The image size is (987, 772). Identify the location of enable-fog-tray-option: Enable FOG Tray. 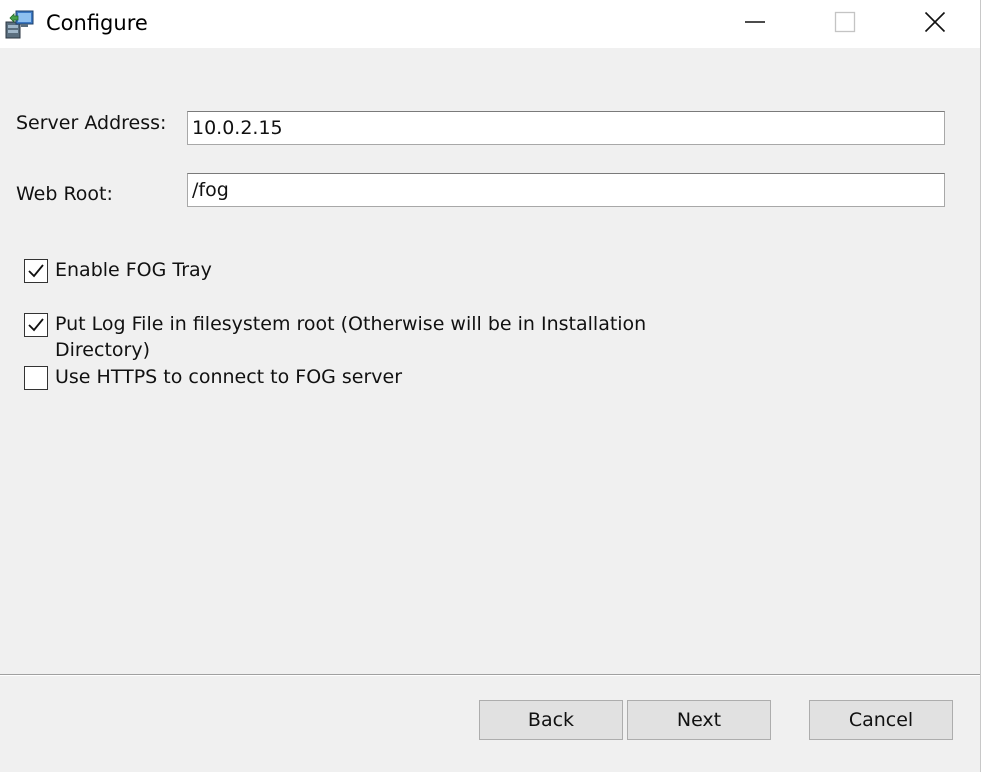
(118, 271).